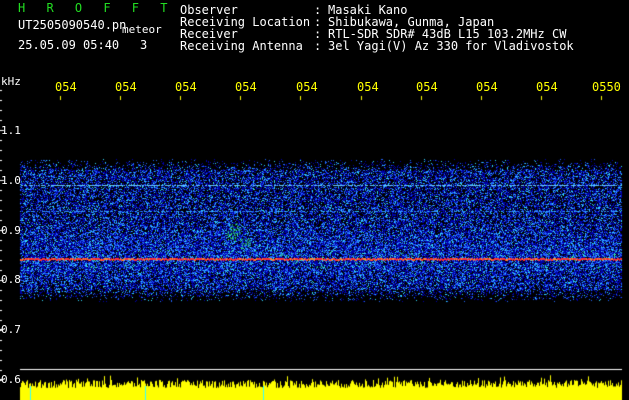 This screenshot has width=629, height=400. What do you see at coordinates (11, 130) in the screenshot?
I see `y-tick: 1.1` at bounding box center [11, 130].